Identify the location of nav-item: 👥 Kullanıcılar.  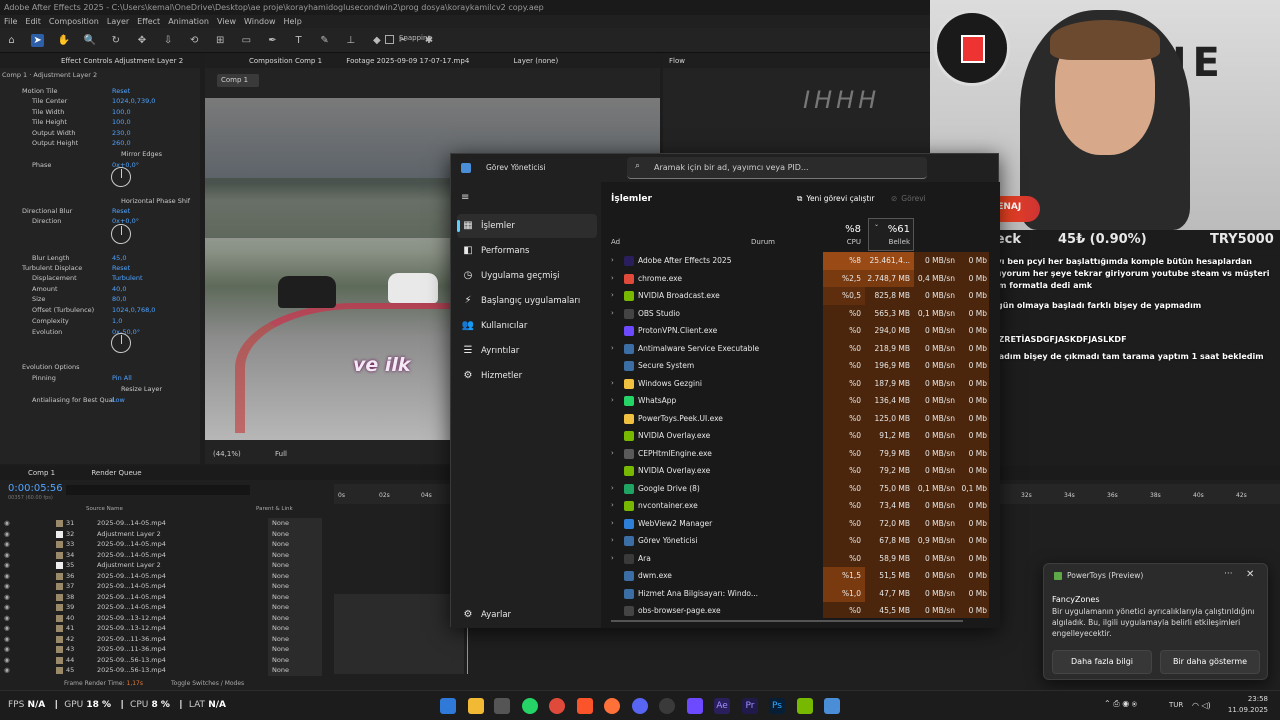
(527, 326).